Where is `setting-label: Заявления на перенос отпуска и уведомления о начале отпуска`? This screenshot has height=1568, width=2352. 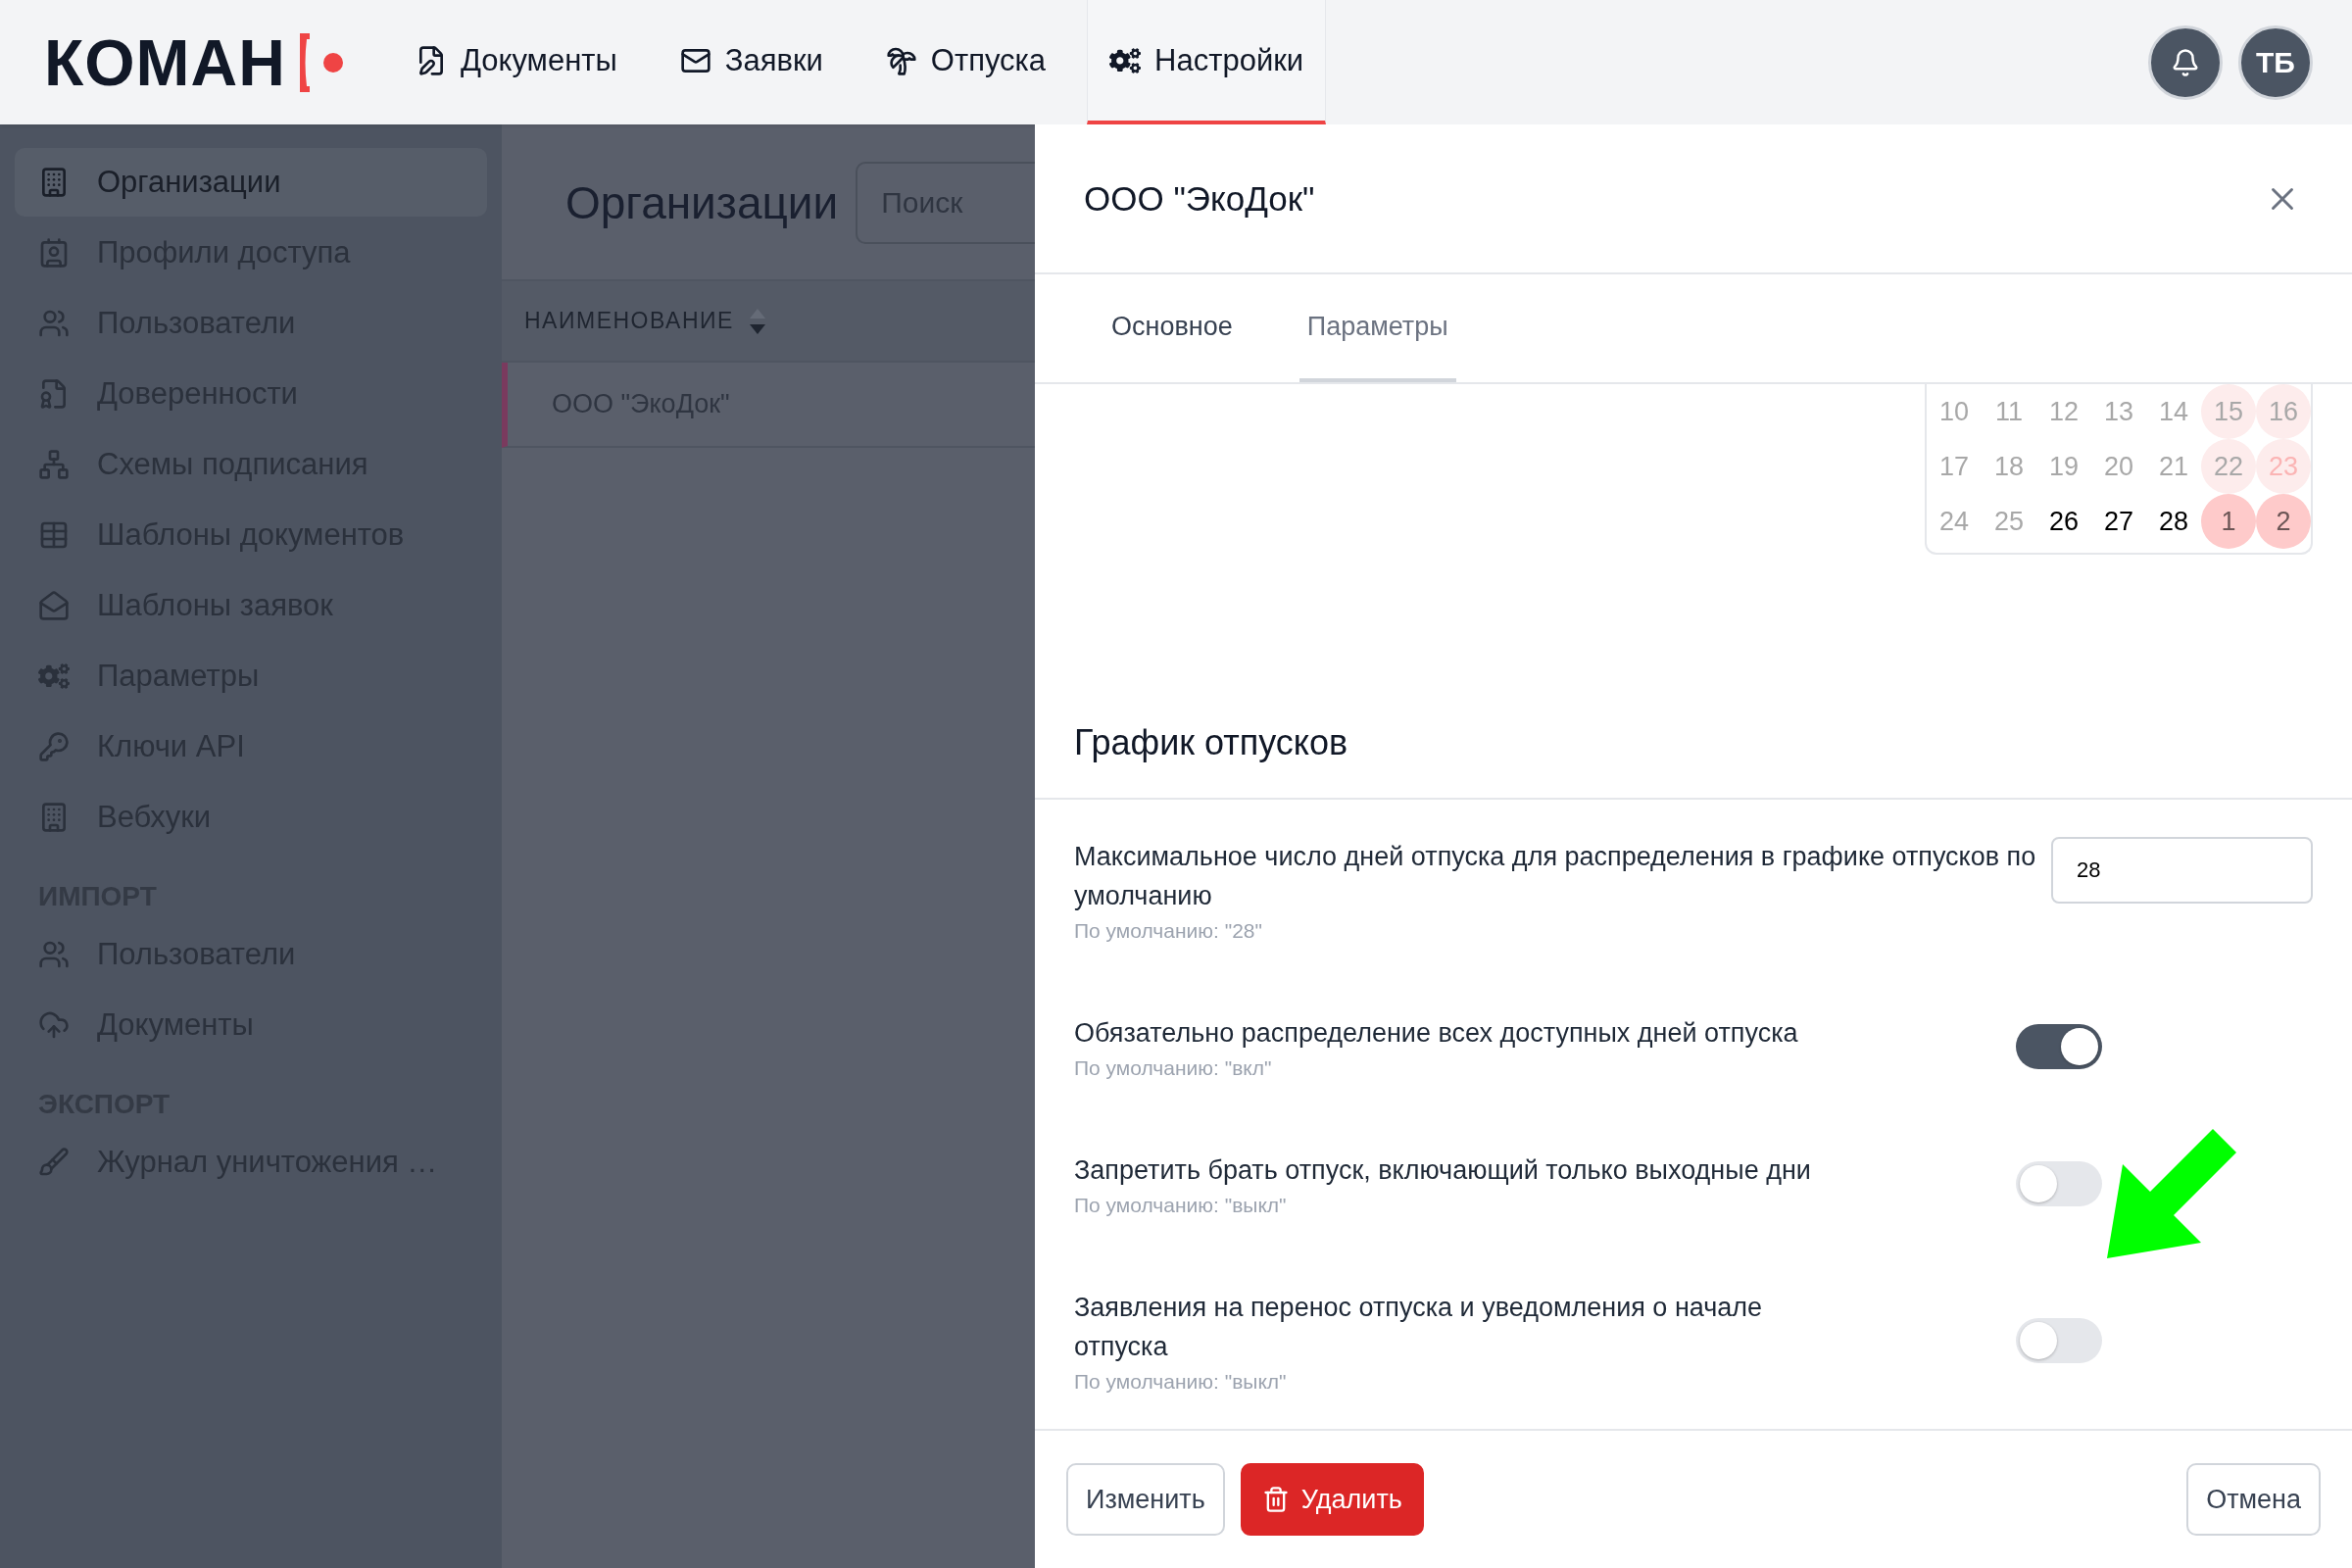 setting-label: Заявления на перенос отпуска и уведомления о начале отпуска is located at coordinates (1419, 1327).